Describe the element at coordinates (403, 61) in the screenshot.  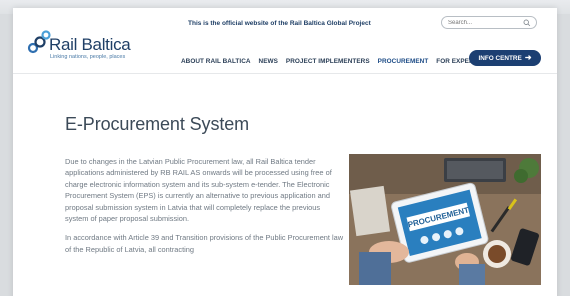
I see `nav-item-procurement: PROCUREMENT` at that location.